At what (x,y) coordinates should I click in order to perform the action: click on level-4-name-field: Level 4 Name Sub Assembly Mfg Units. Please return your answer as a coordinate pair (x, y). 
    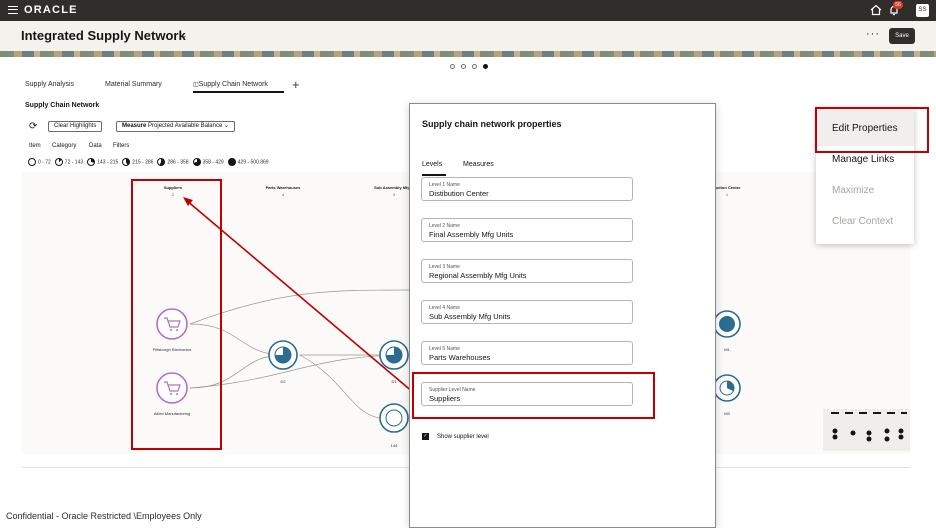
    Looking at the image, I should click on (527, 312).